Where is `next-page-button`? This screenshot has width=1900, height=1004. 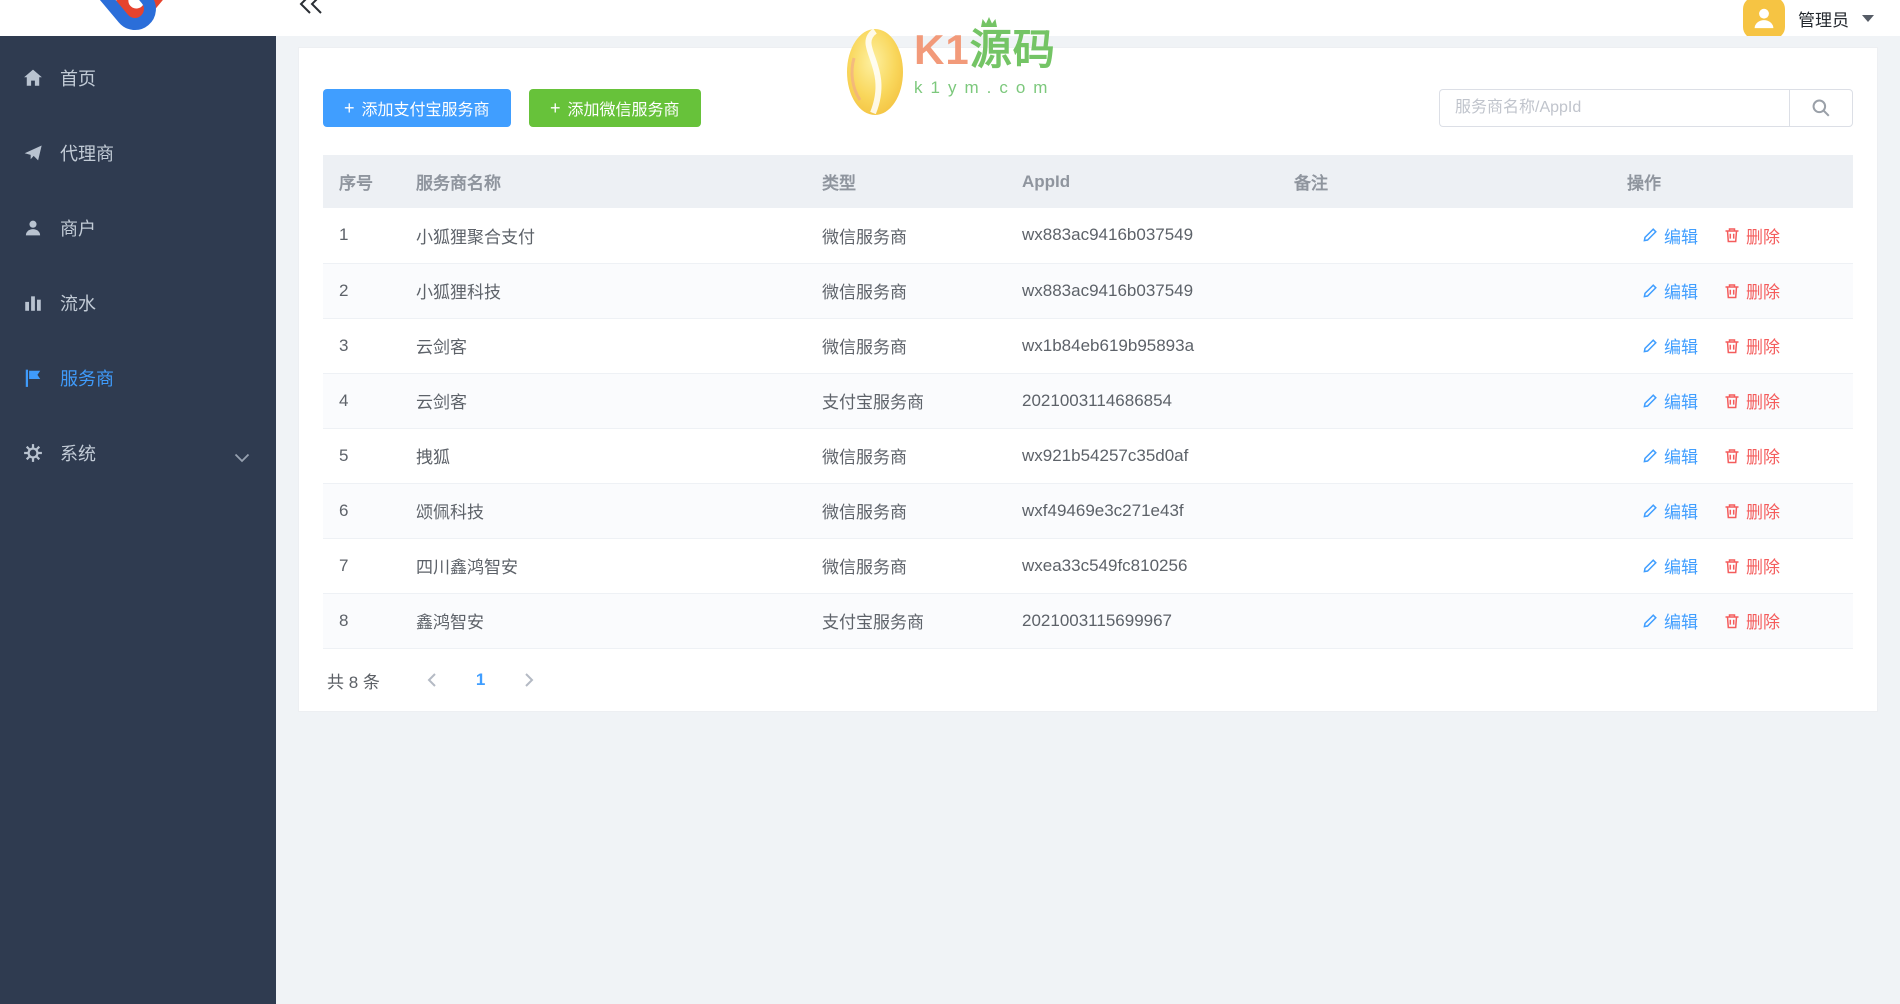
next-page-button is located at coordinates (529, 680).